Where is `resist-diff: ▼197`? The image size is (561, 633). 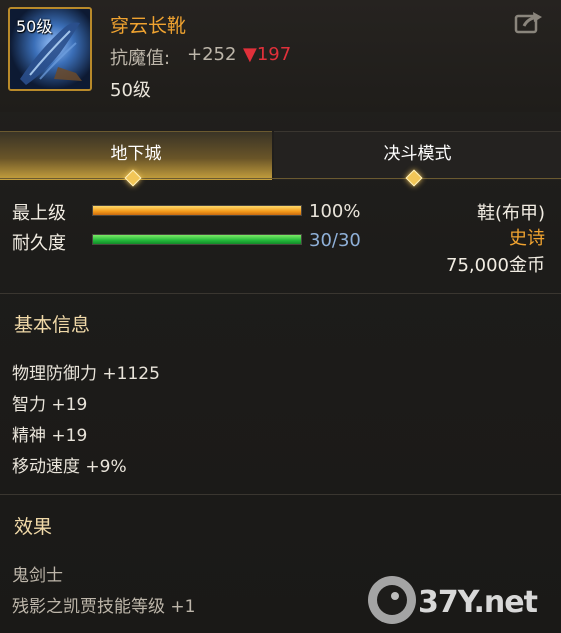 resist-diff: ▼197 is located at coordinates (267, 54).